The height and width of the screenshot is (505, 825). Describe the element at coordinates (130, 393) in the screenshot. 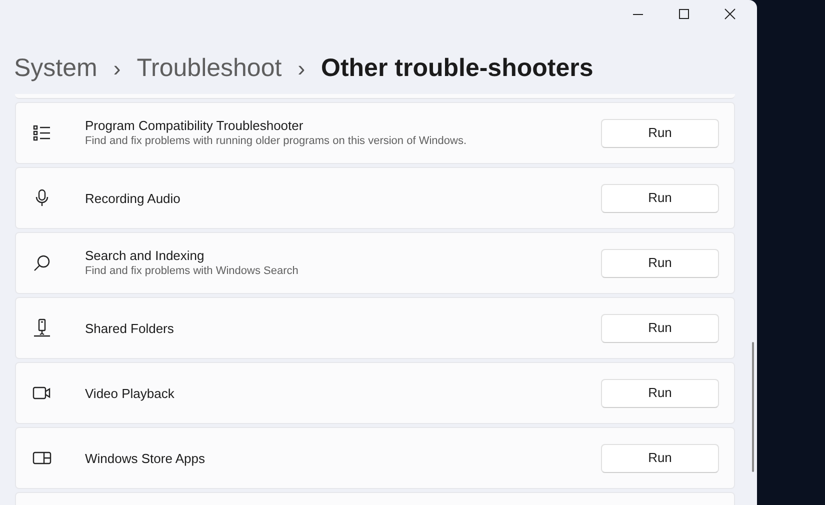

I see `troubleshooter-title: Video Playback` at that location.